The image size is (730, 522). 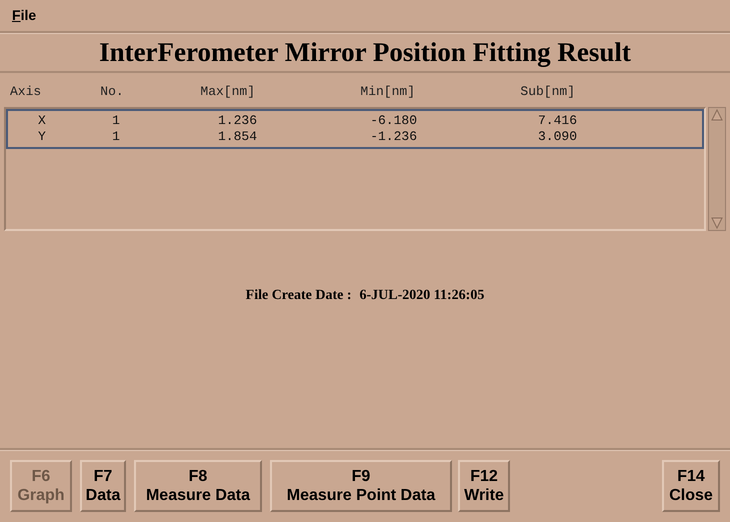 I want to click on column-header: Sub[nm], so click(x=547, y=92).